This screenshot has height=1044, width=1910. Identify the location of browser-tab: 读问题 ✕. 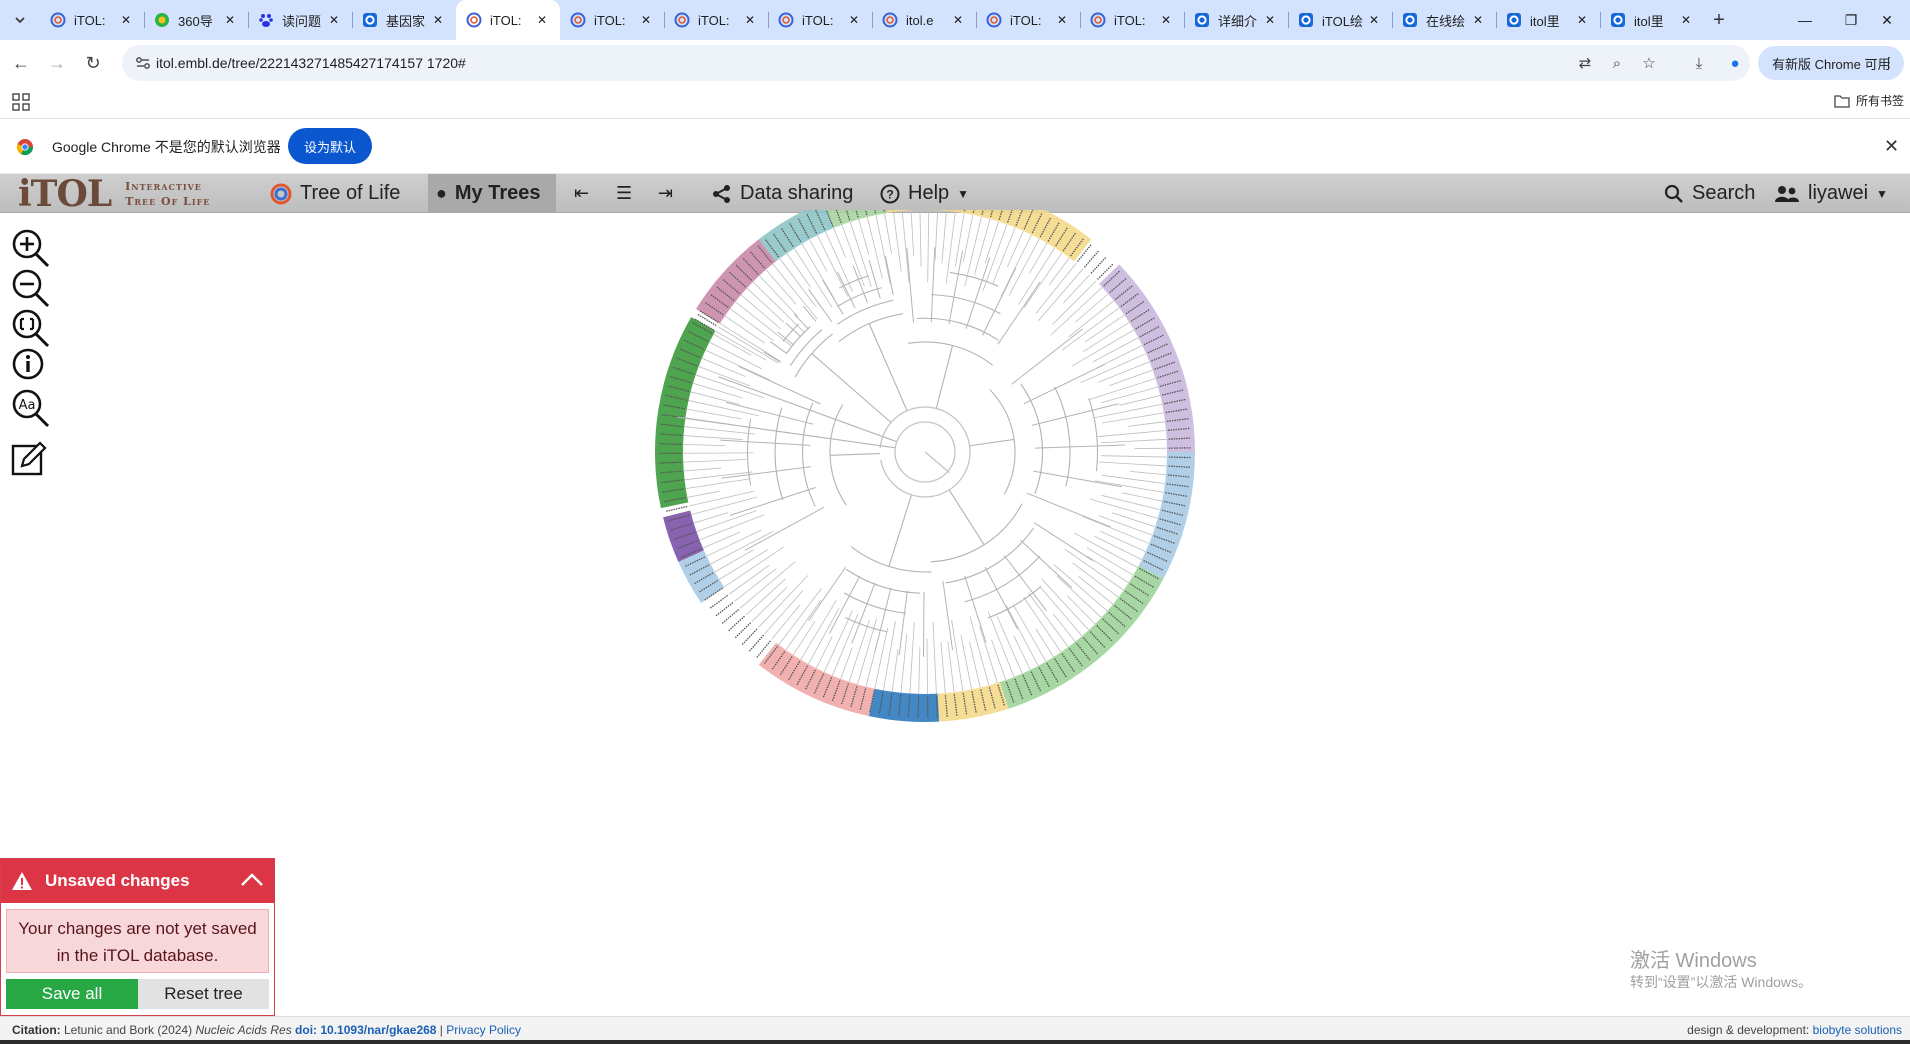
(300, 20).